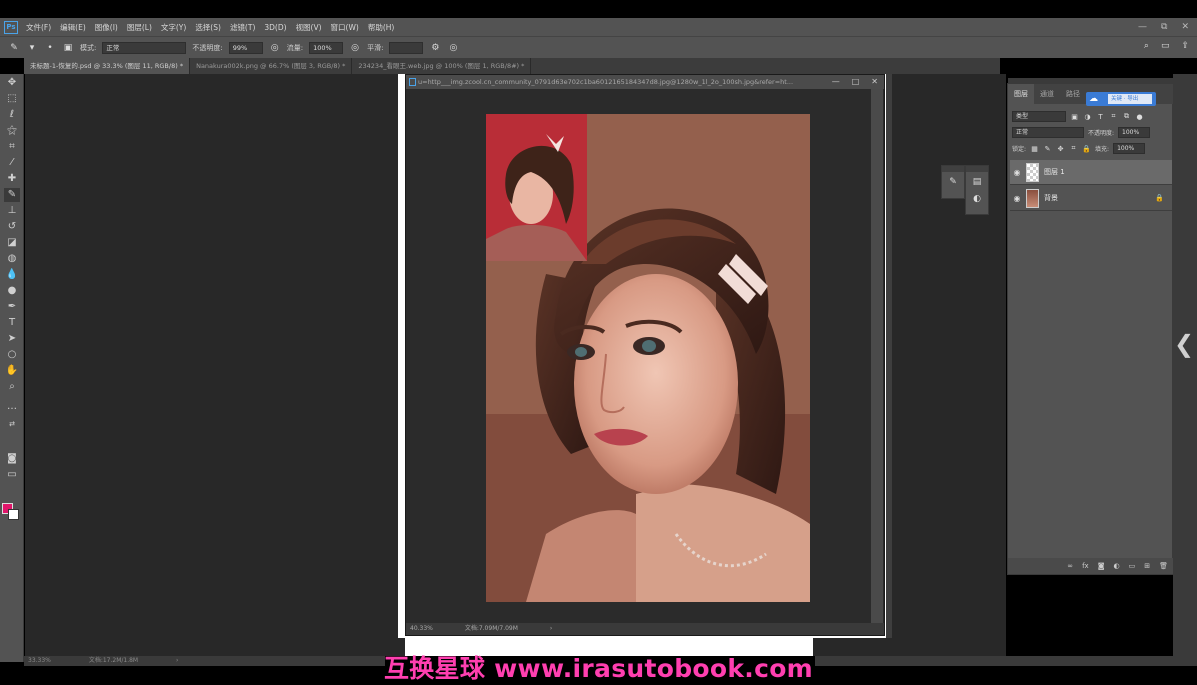 Image resolution: width=1197 pixels, height=685 pixels. What do you see at coordinates (1165, 46) in the screenshot?
I see `workspace-icon: ▭` at bounding box center [1165, 46].